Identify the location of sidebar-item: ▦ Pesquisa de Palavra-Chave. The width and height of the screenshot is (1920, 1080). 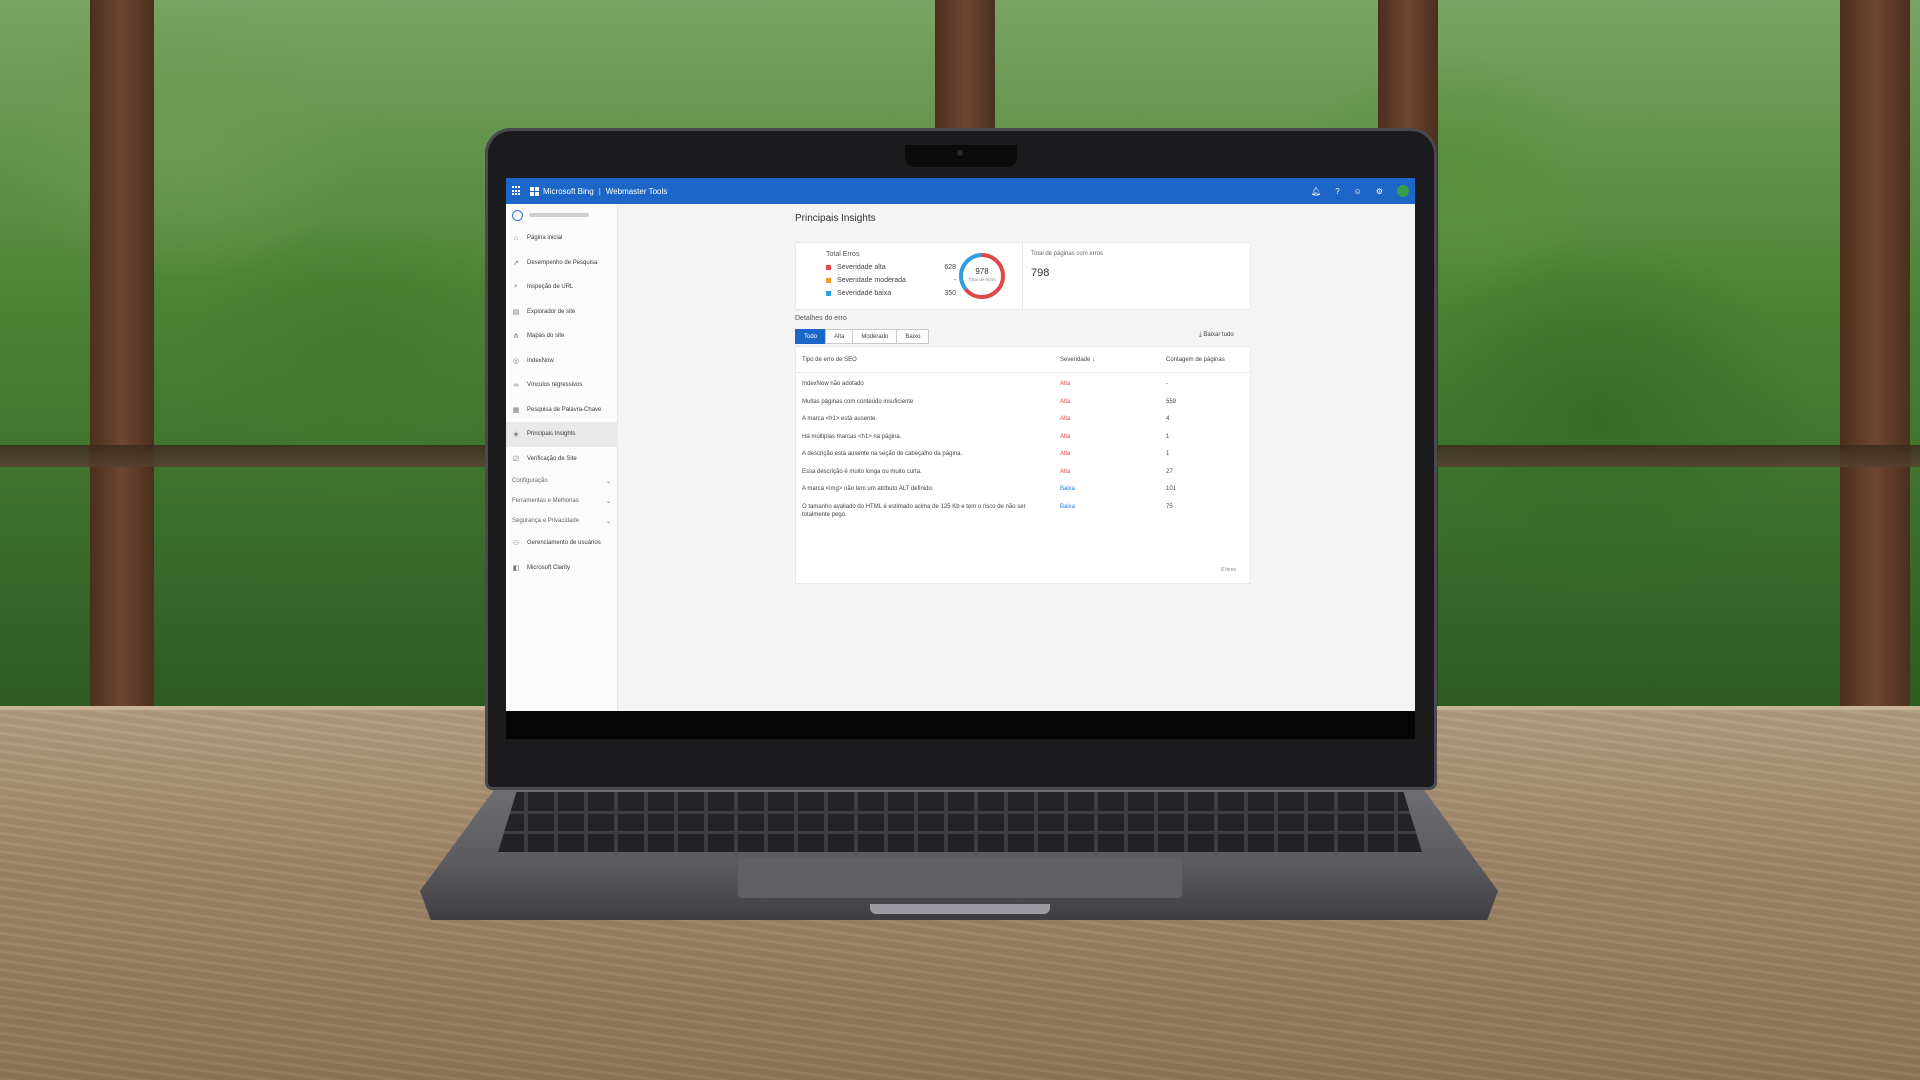
(561, 410).